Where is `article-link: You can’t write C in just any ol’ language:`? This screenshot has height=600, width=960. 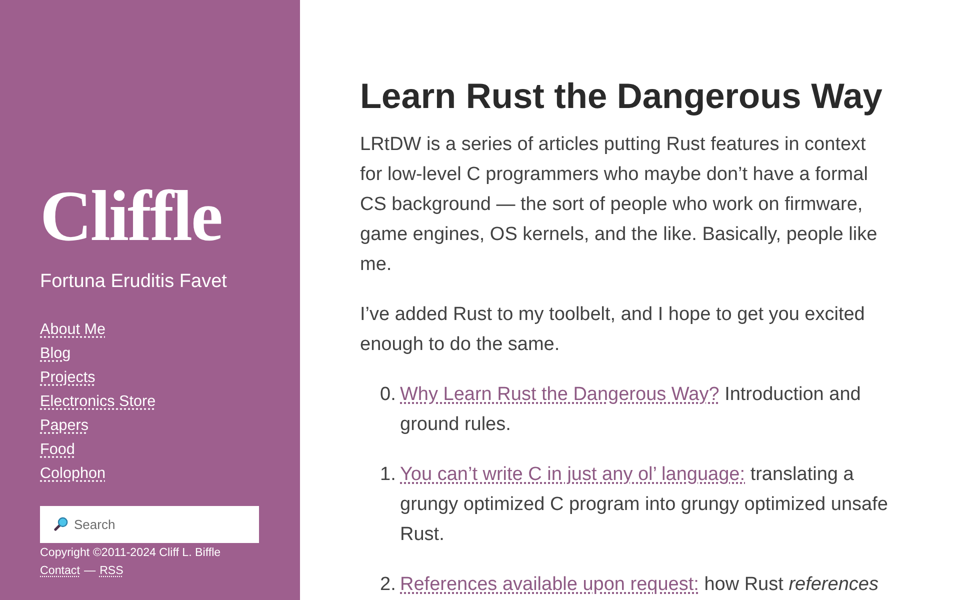
article-link: You can’t write C in just any ol’ language: is located at coordinates (573, 474).